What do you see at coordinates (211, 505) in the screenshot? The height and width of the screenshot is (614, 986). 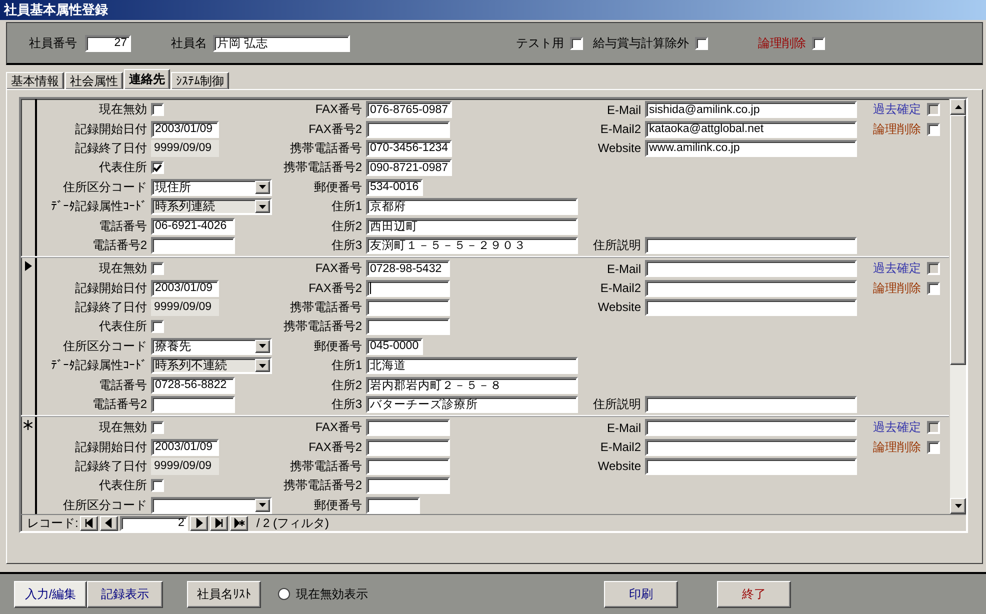 I see `dropdown-field` at bounding box center [211, 505].